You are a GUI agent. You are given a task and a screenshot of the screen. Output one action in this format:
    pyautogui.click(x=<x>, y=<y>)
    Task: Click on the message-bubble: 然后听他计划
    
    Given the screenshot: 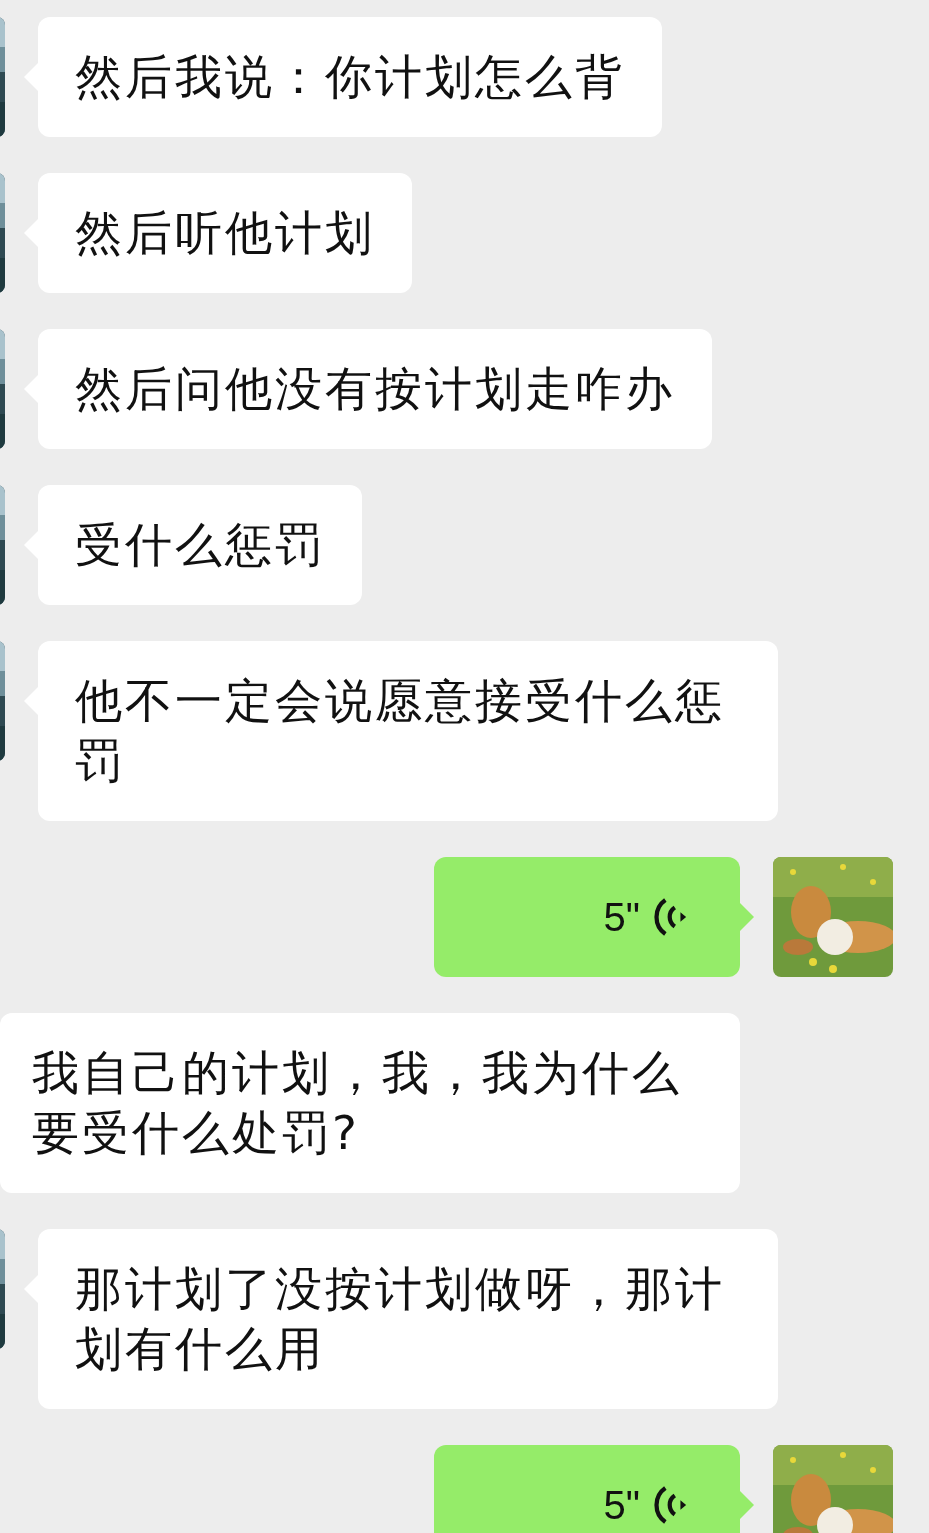 What is the action you would take?
    pyautogui.click(x=225, y=233)
    